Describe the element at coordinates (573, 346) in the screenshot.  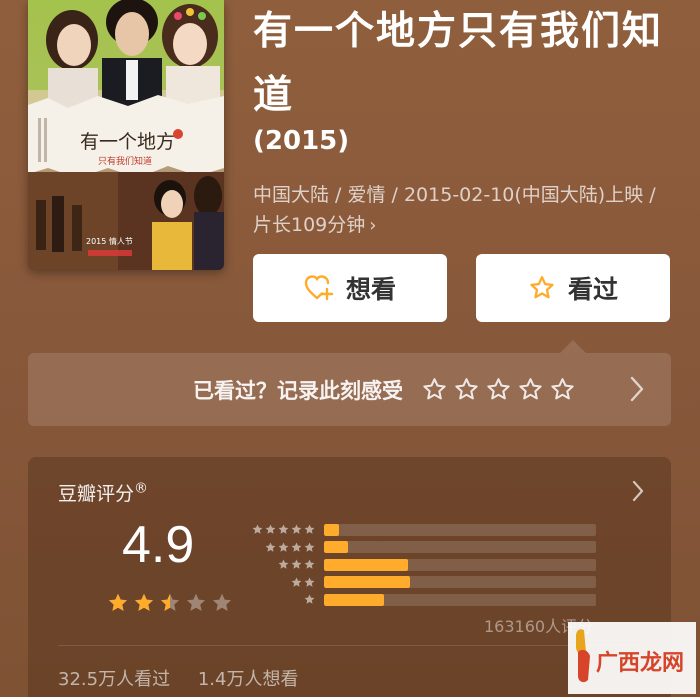
I see `rate-bar-pointer` at that location.